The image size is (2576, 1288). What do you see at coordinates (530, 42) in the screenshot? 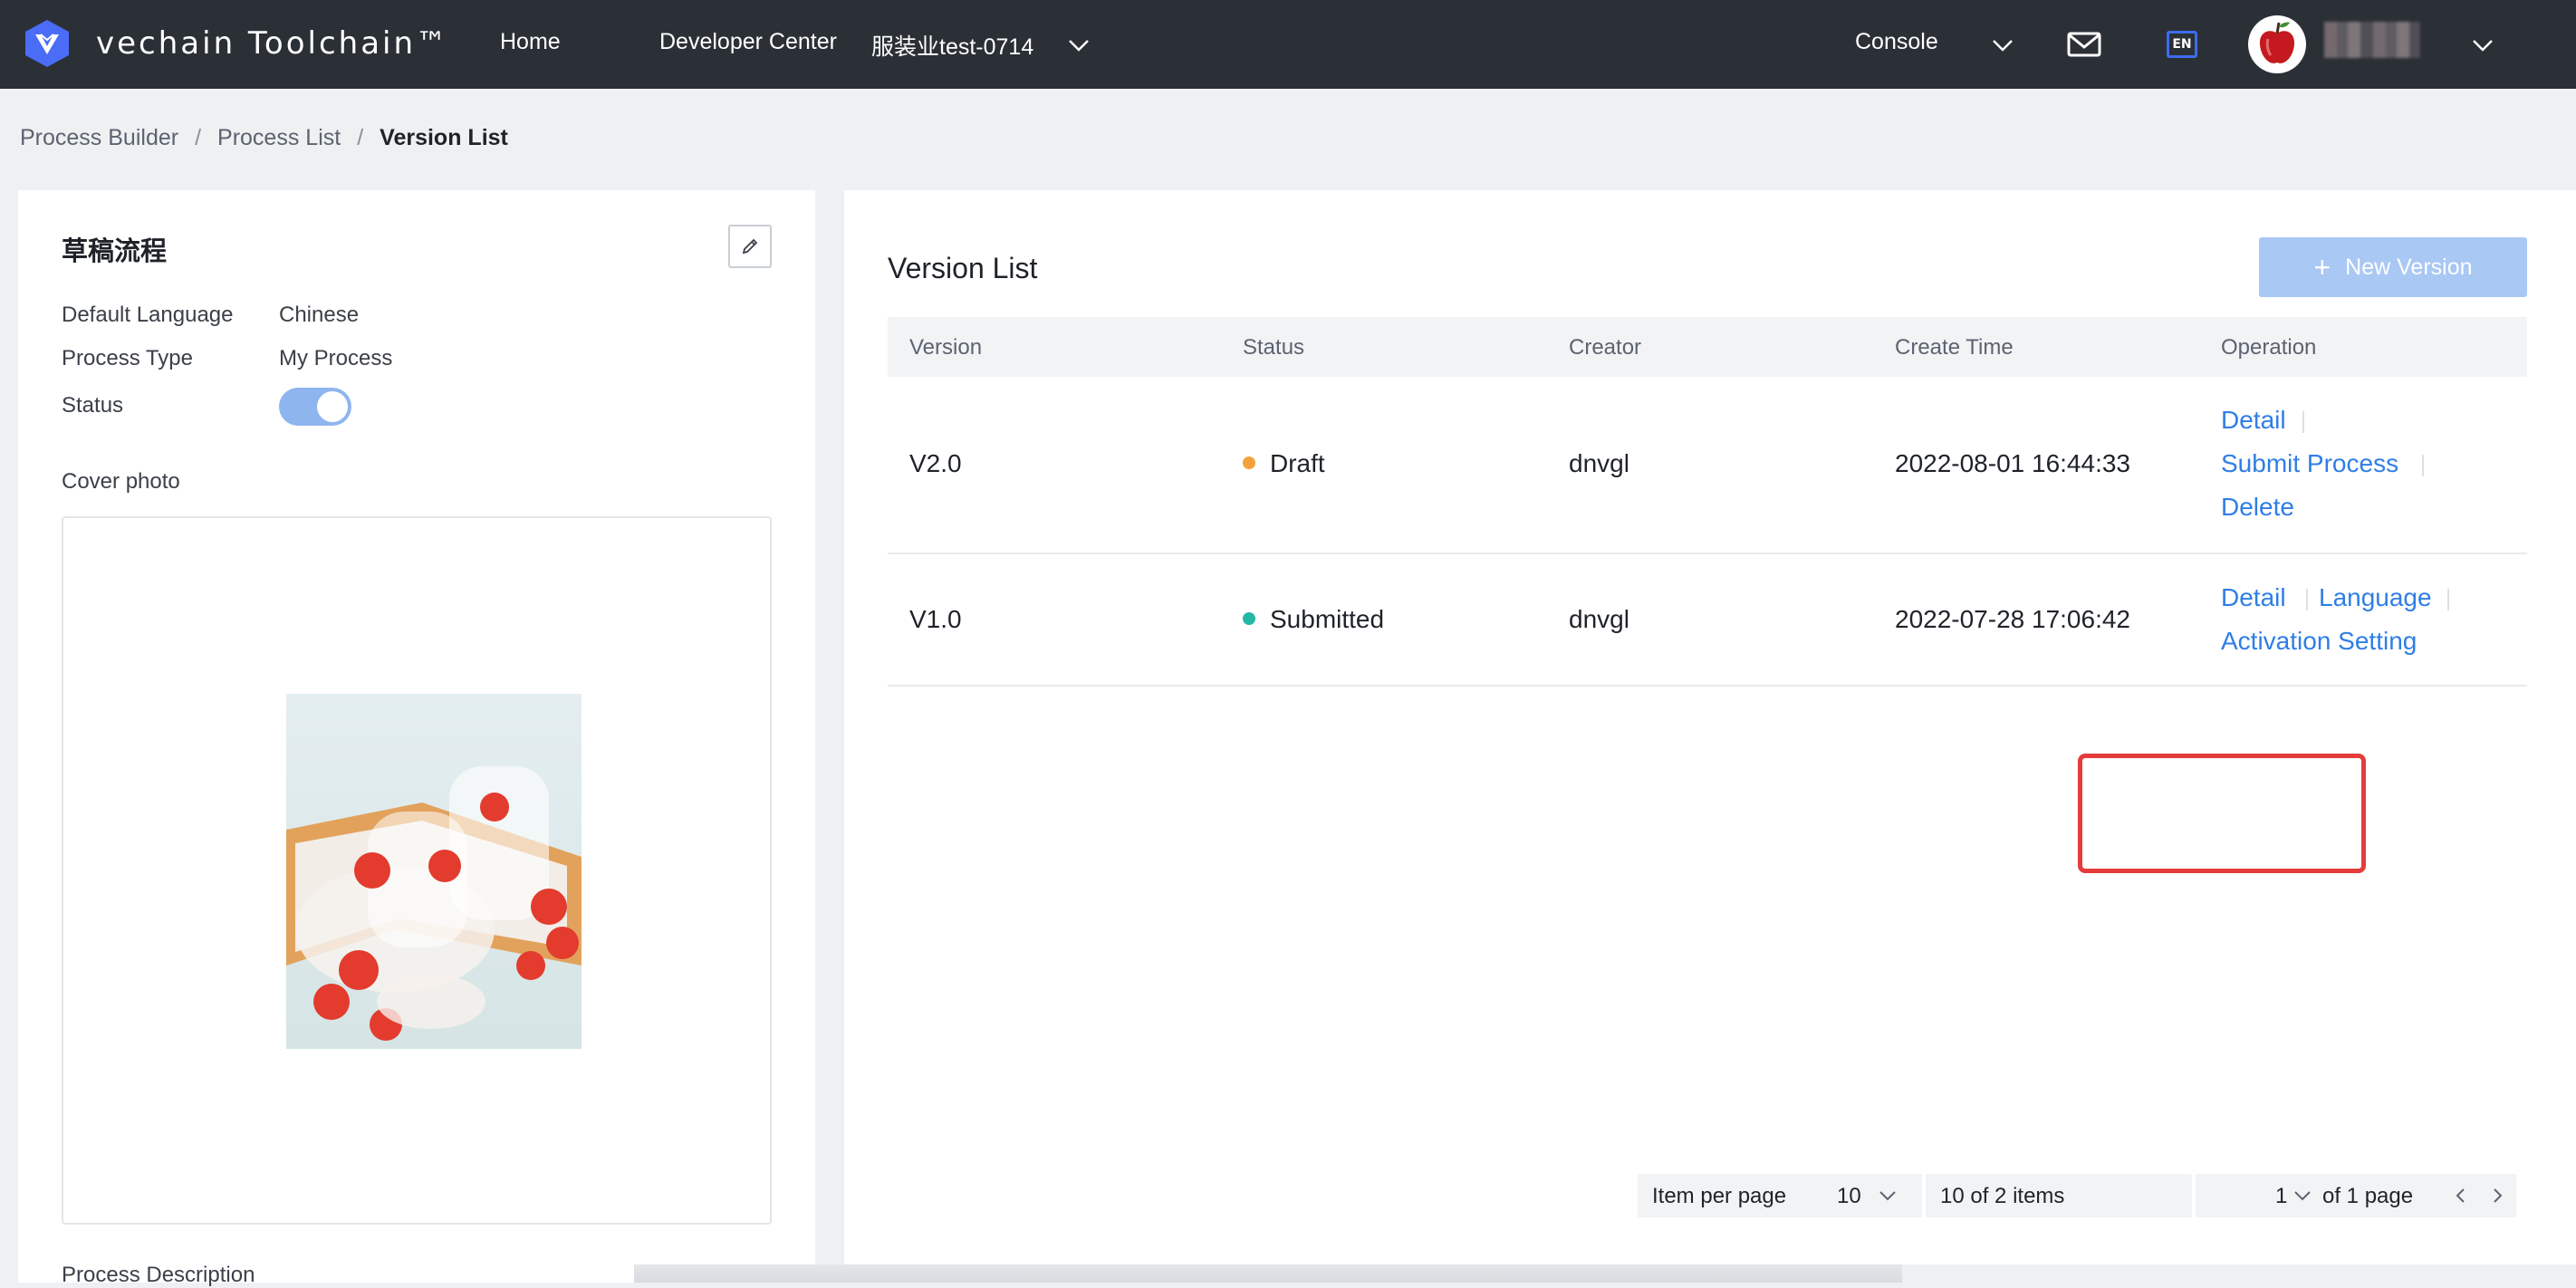
I see `nav-home: Home` at bounding box center [530, 42].